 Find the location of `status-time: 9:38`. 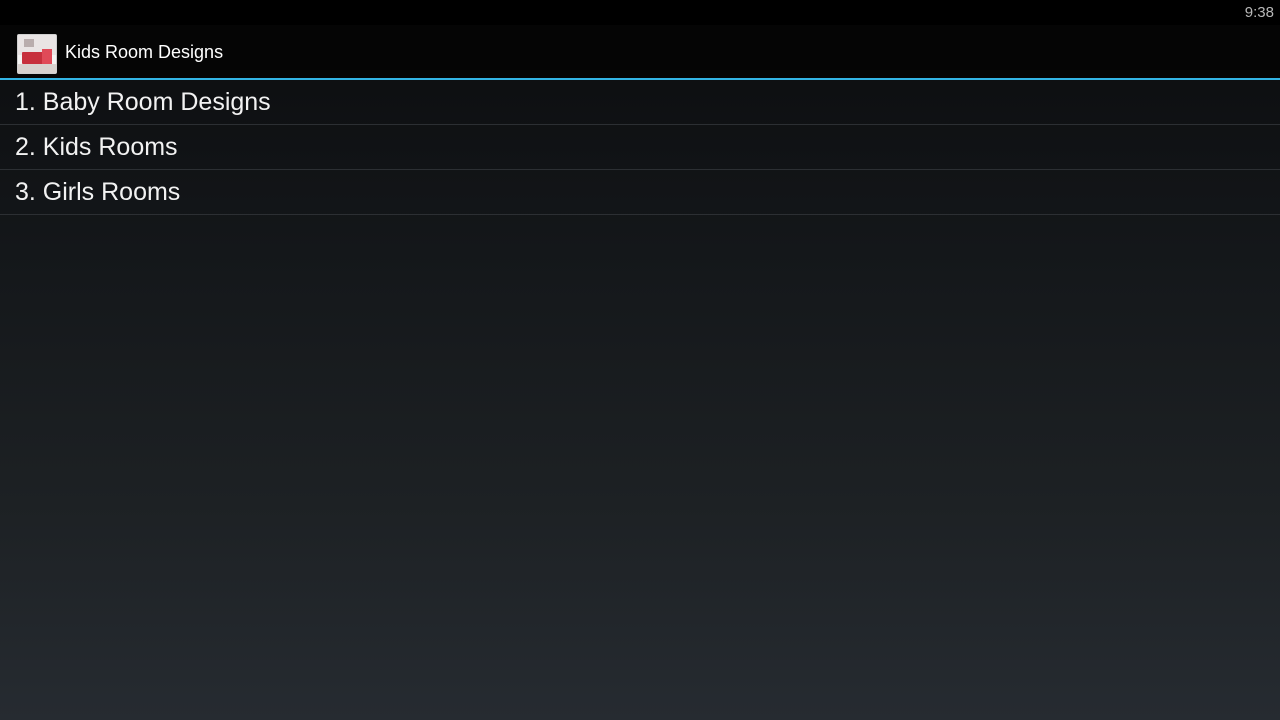

status-time: 9:38 is located at coordinates (1259, 12).